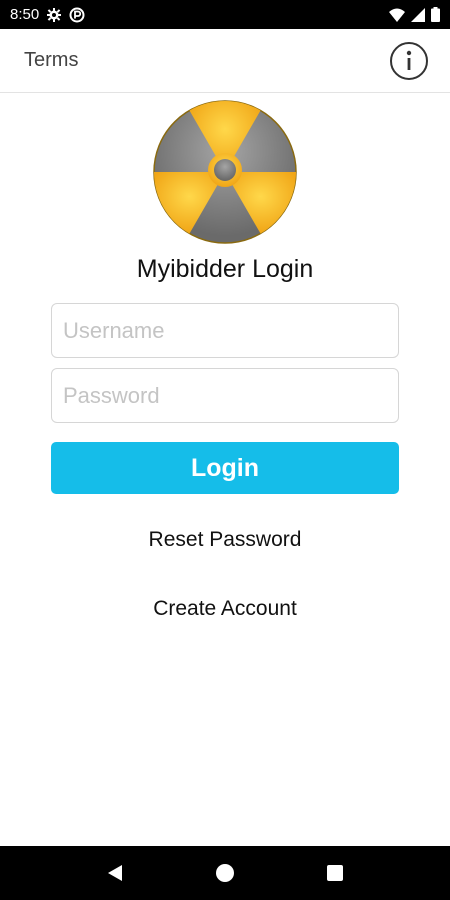 This screenshot has height=900, width=450. What do you see at coordinates (397, 15) in the screenshot?
I see `wifi-icon` at bounding box center [397, 15].